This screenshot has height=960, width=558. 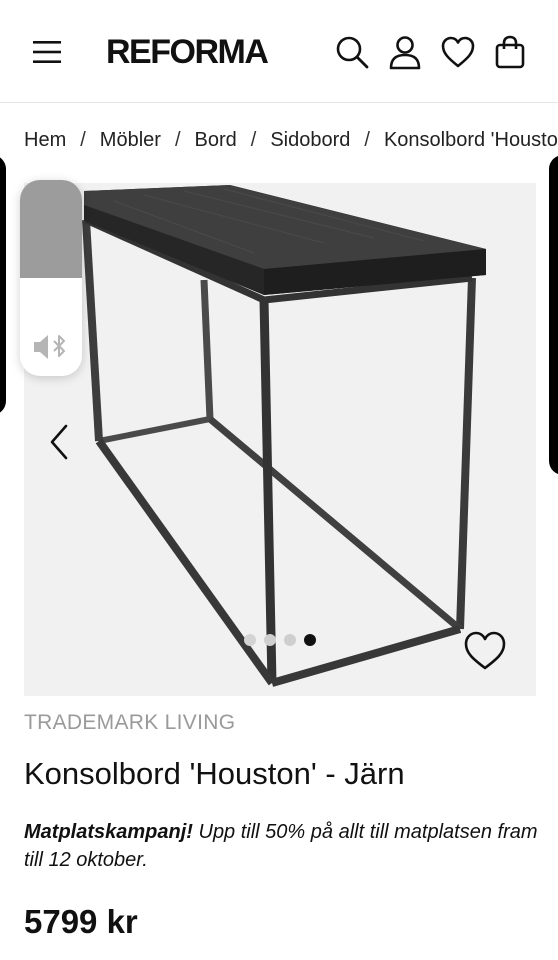 What do you see at coordinates (51, 229) in the screenshot?
I see `volume-level-fill` at bounding box center [51, 229].